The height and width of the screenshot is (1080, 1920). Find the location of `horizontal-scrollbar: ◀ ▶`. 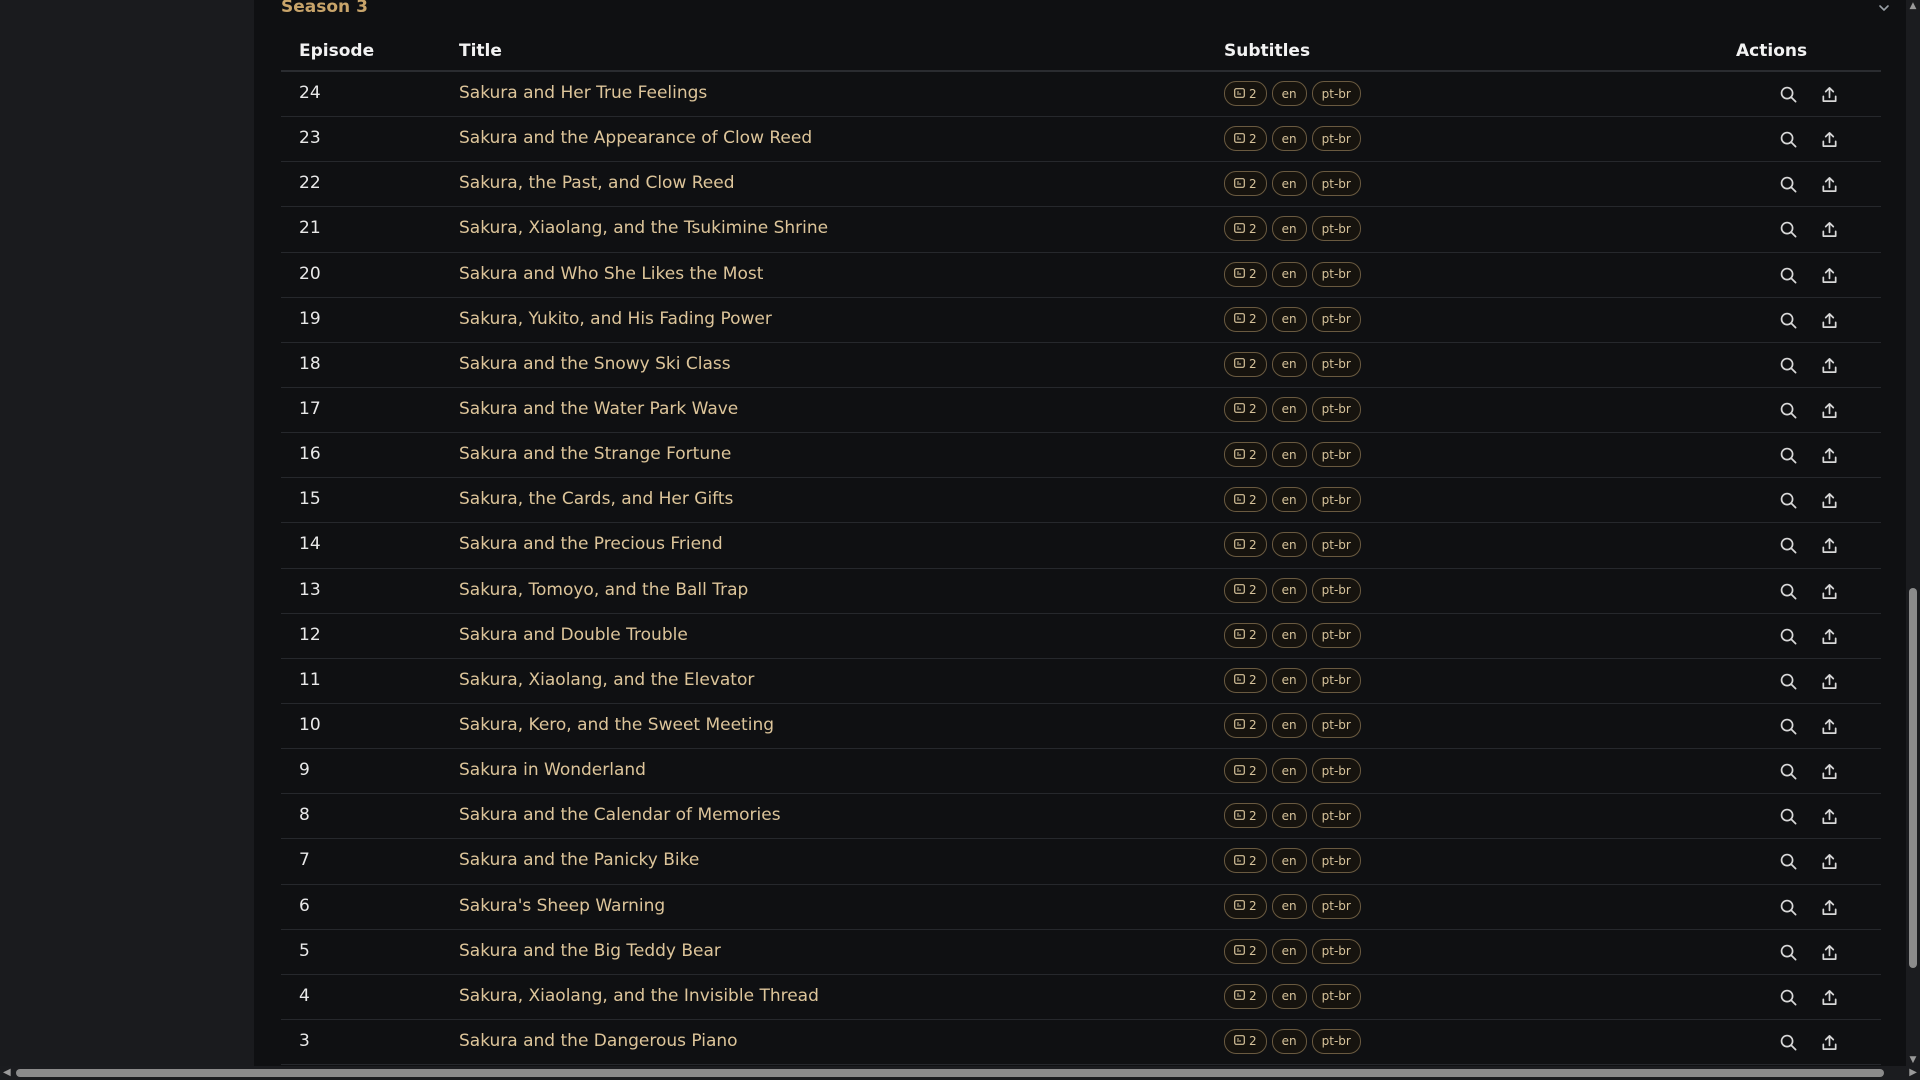

horizontal-scrollbar: ◀ ▶ is located at coordinates (960, 1073).